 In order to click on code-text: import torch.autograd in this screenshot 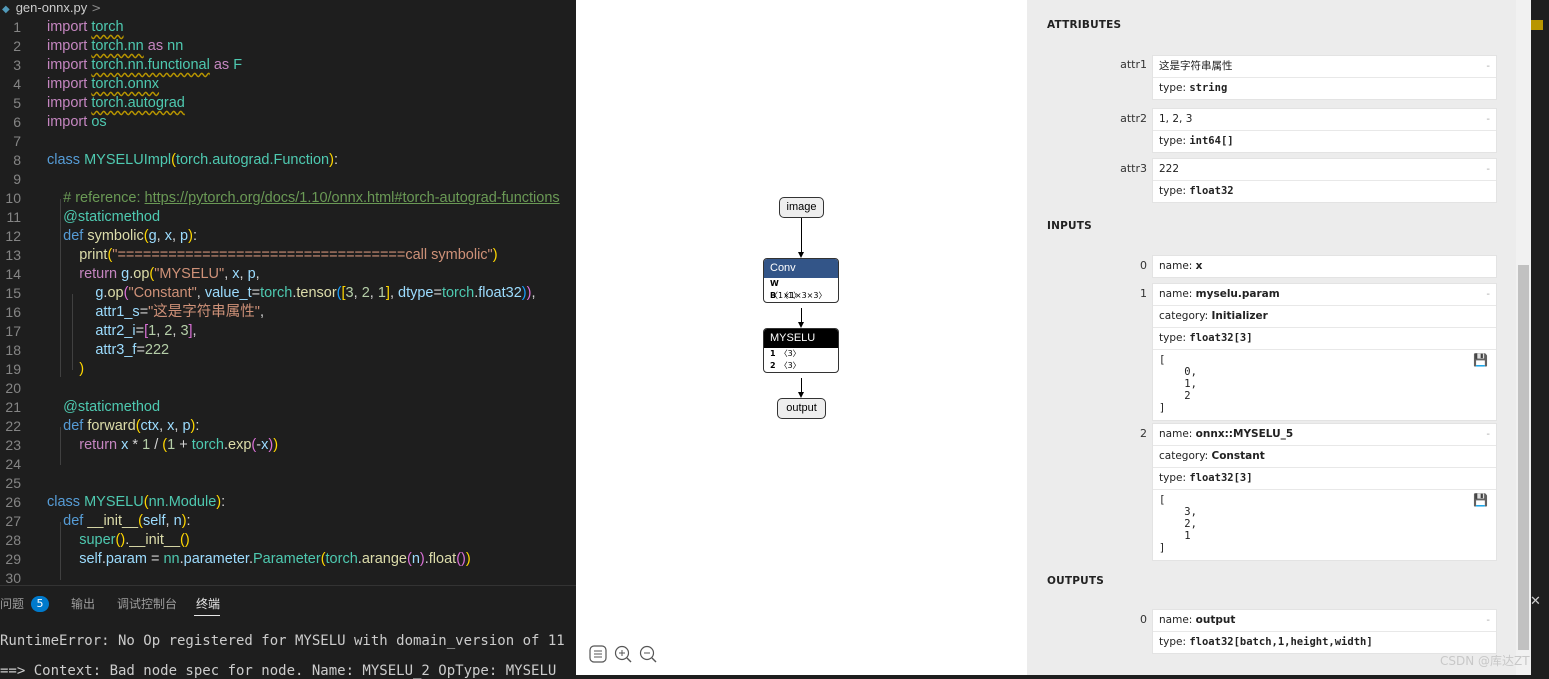, I will do `click(116, 103)`.